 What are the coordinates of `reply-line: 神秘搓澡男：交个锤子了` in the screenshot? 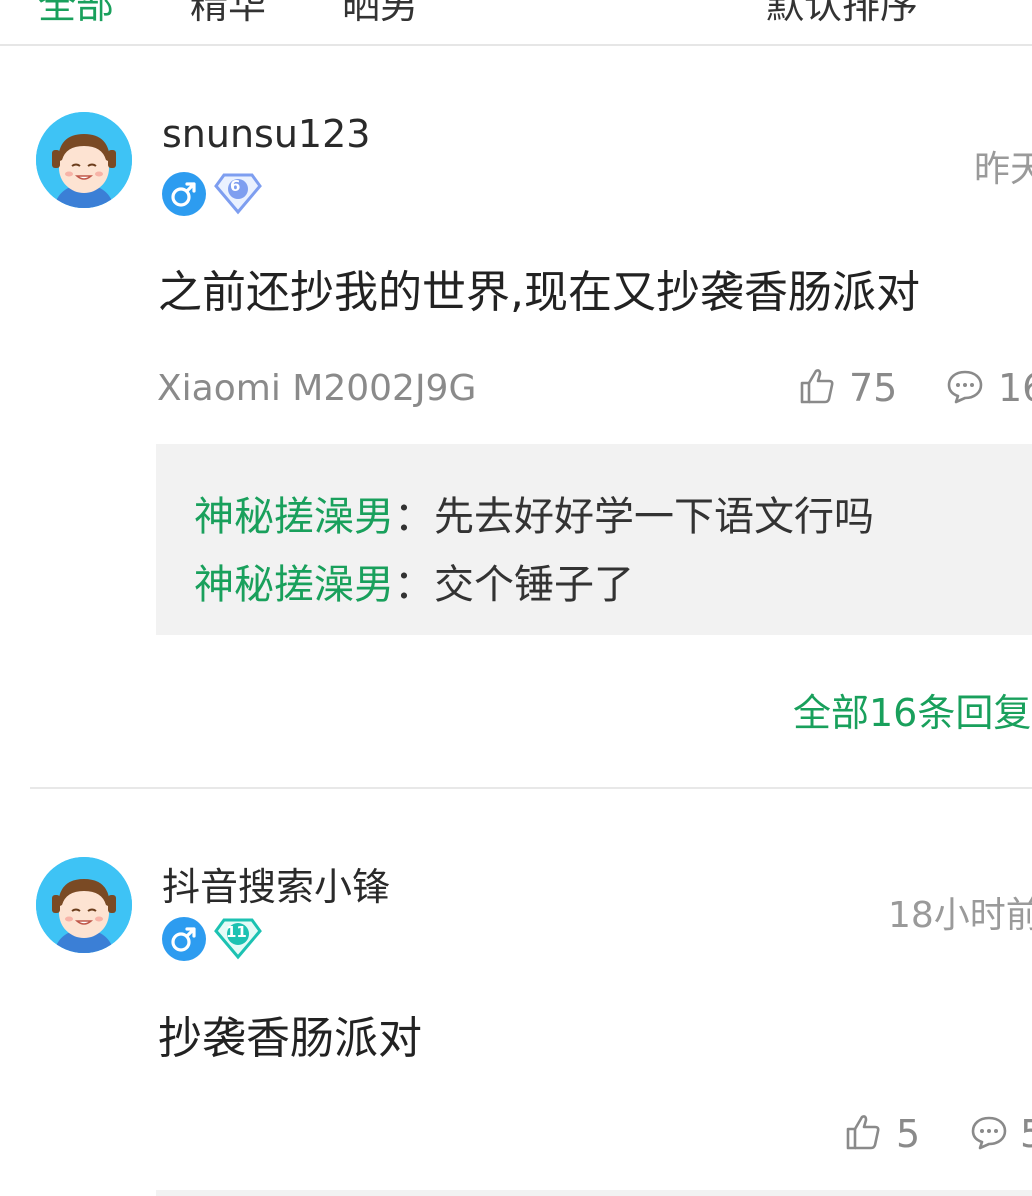 It's located at (414, 581).